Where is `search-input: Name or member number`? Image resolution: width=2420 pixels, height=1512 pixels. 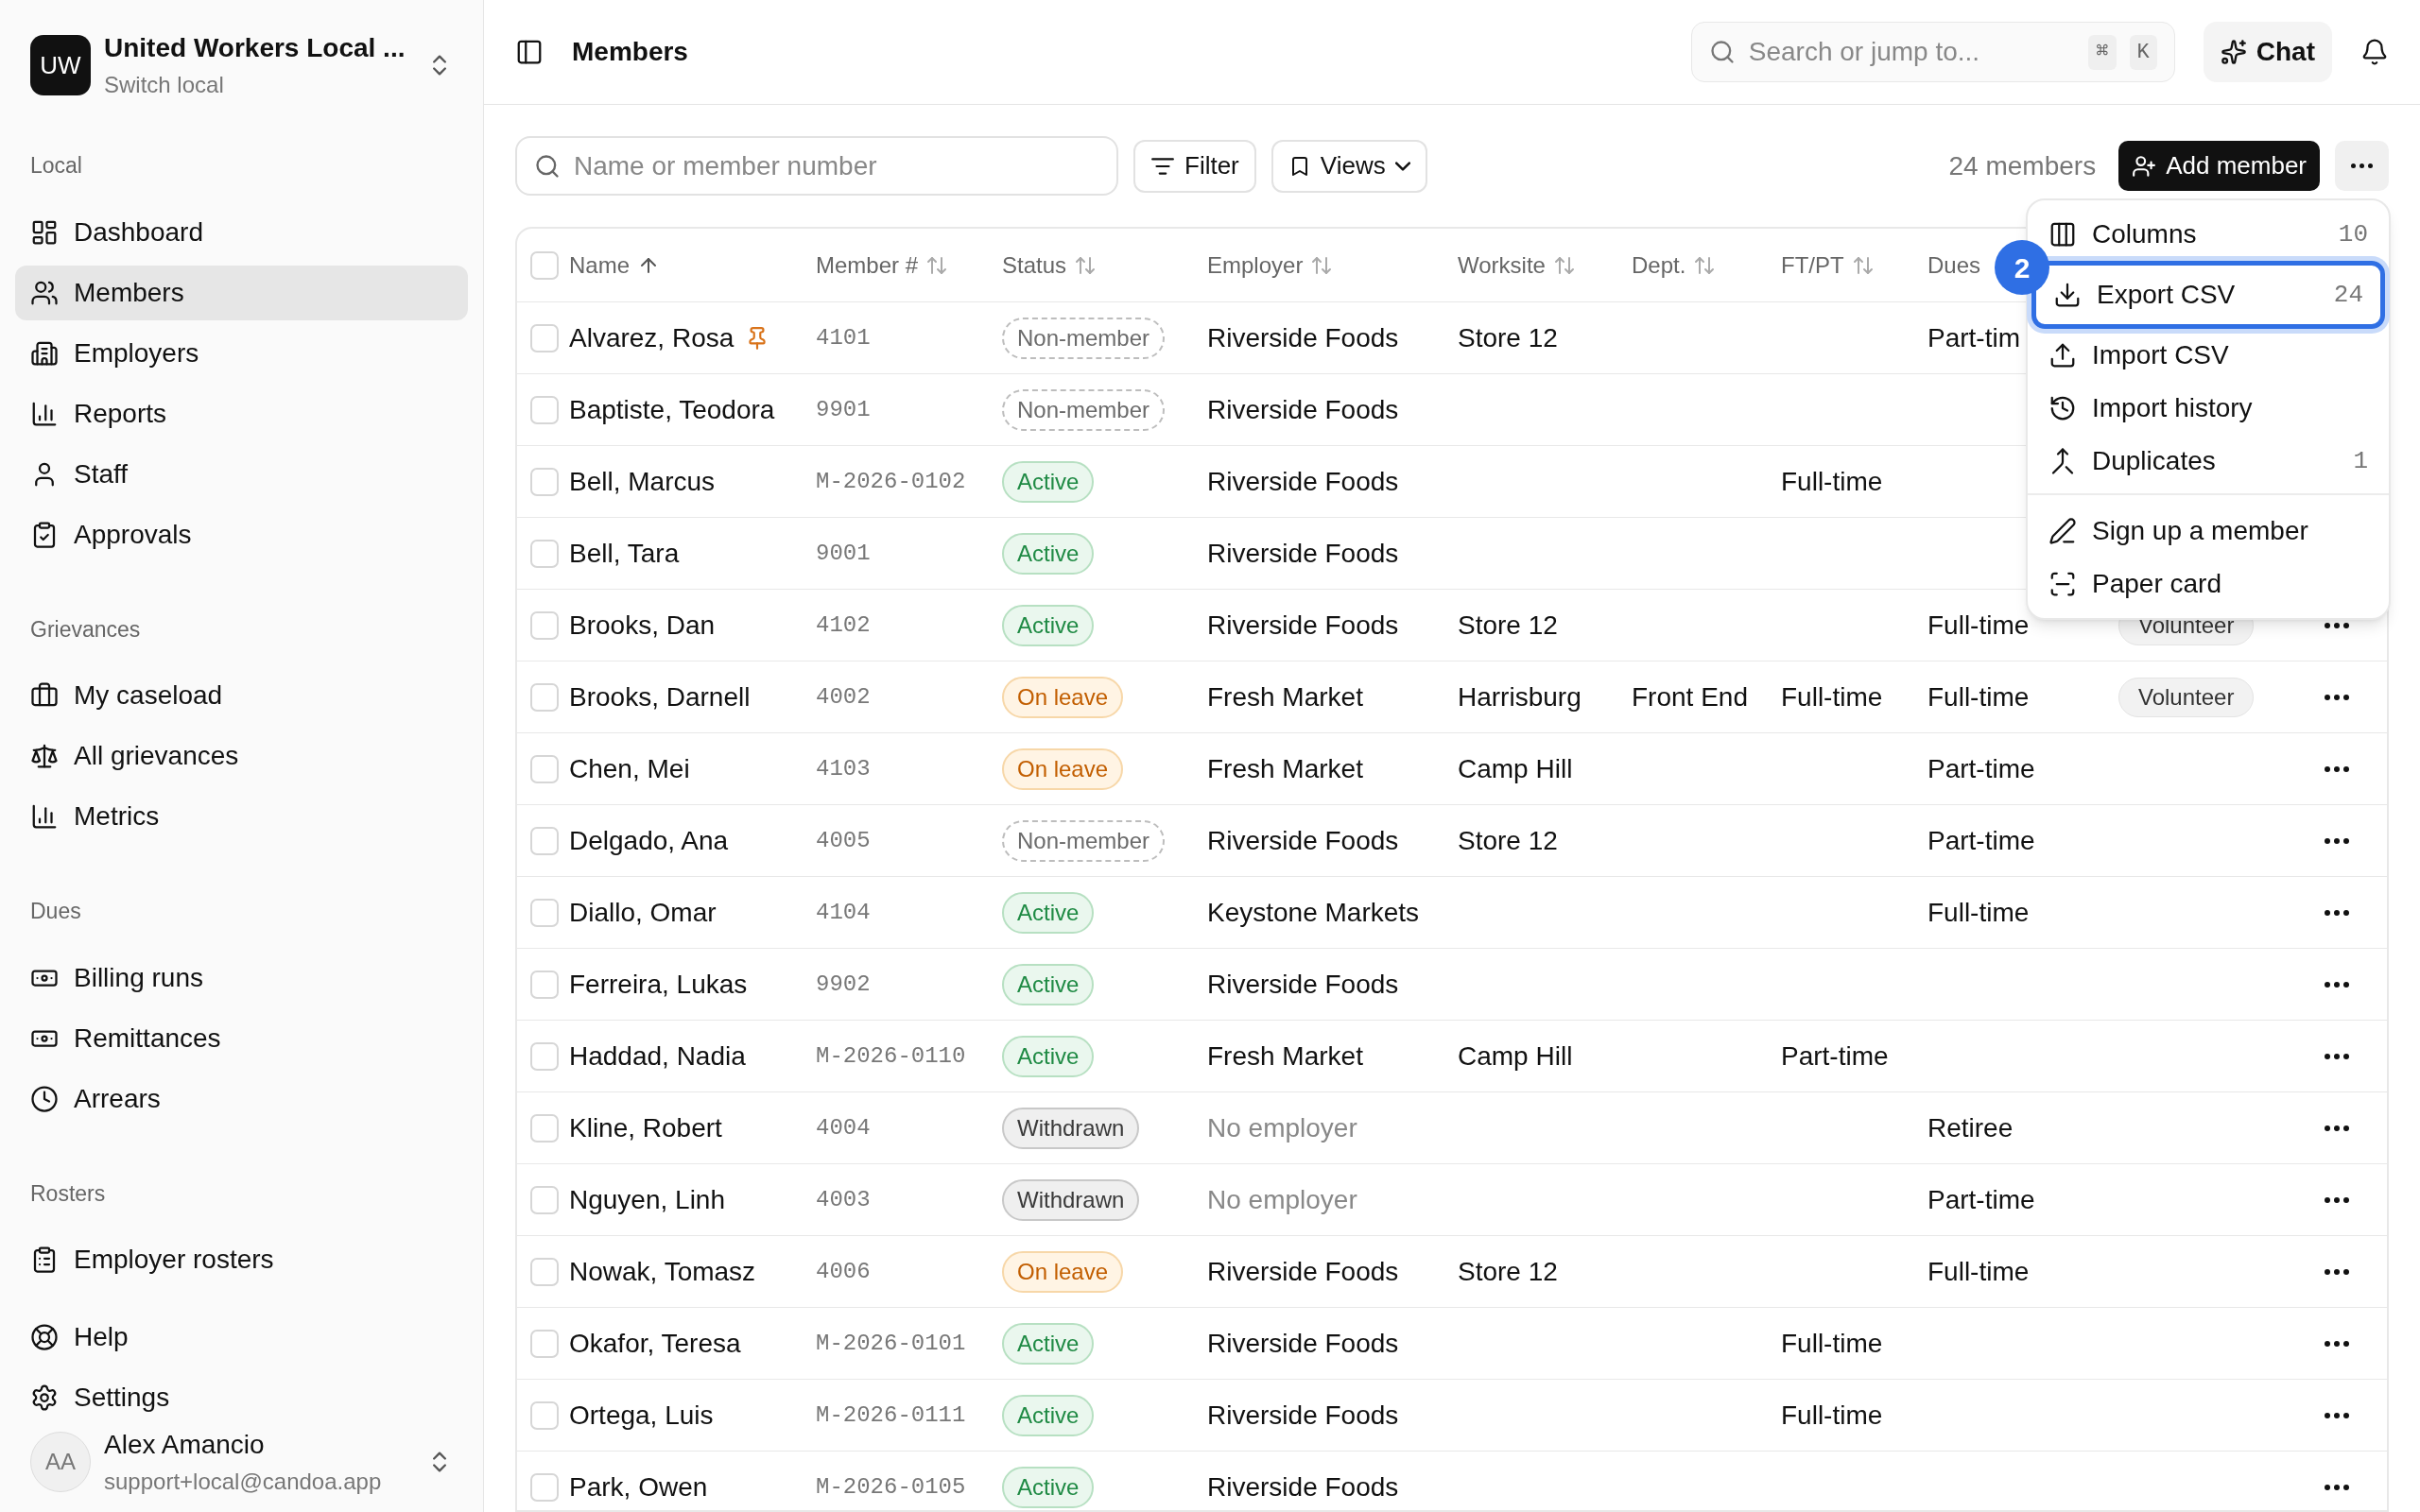
search-input: Name or member number is located at coordinates (836, 166).